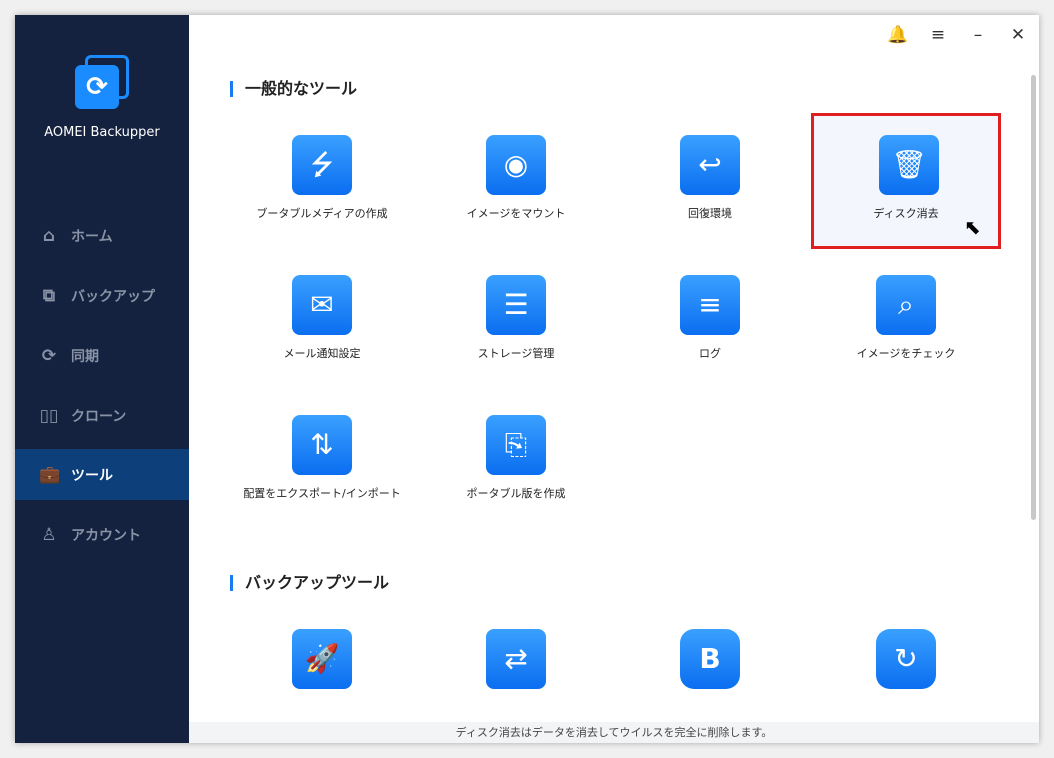  What do you see at coordinates (516, 353) in the screenshot?
I see `tool-label: ストレージ管理` at bounding box center [516, 353].